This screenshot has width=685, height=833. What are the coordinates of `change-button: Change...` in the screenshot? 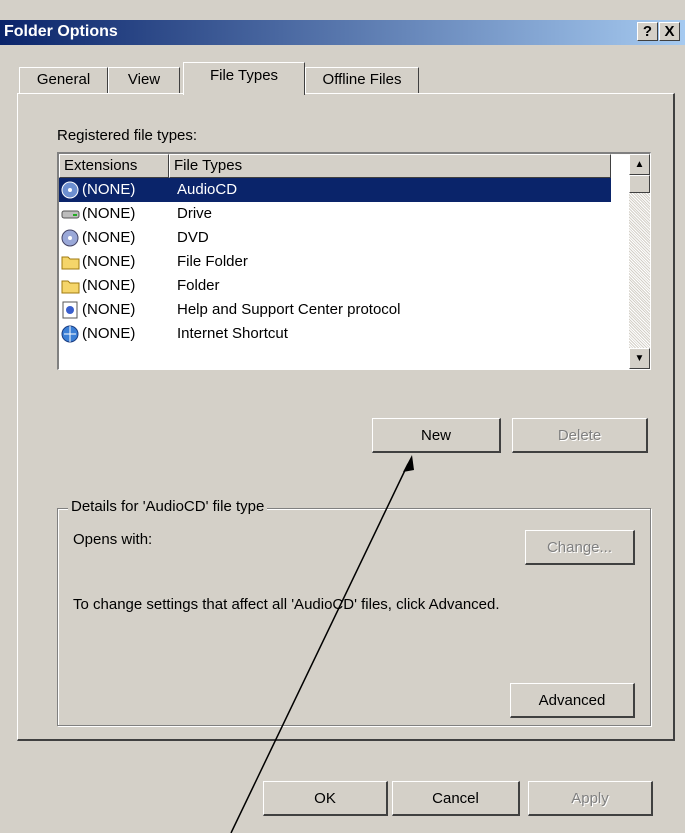 It's located at (580, 547).